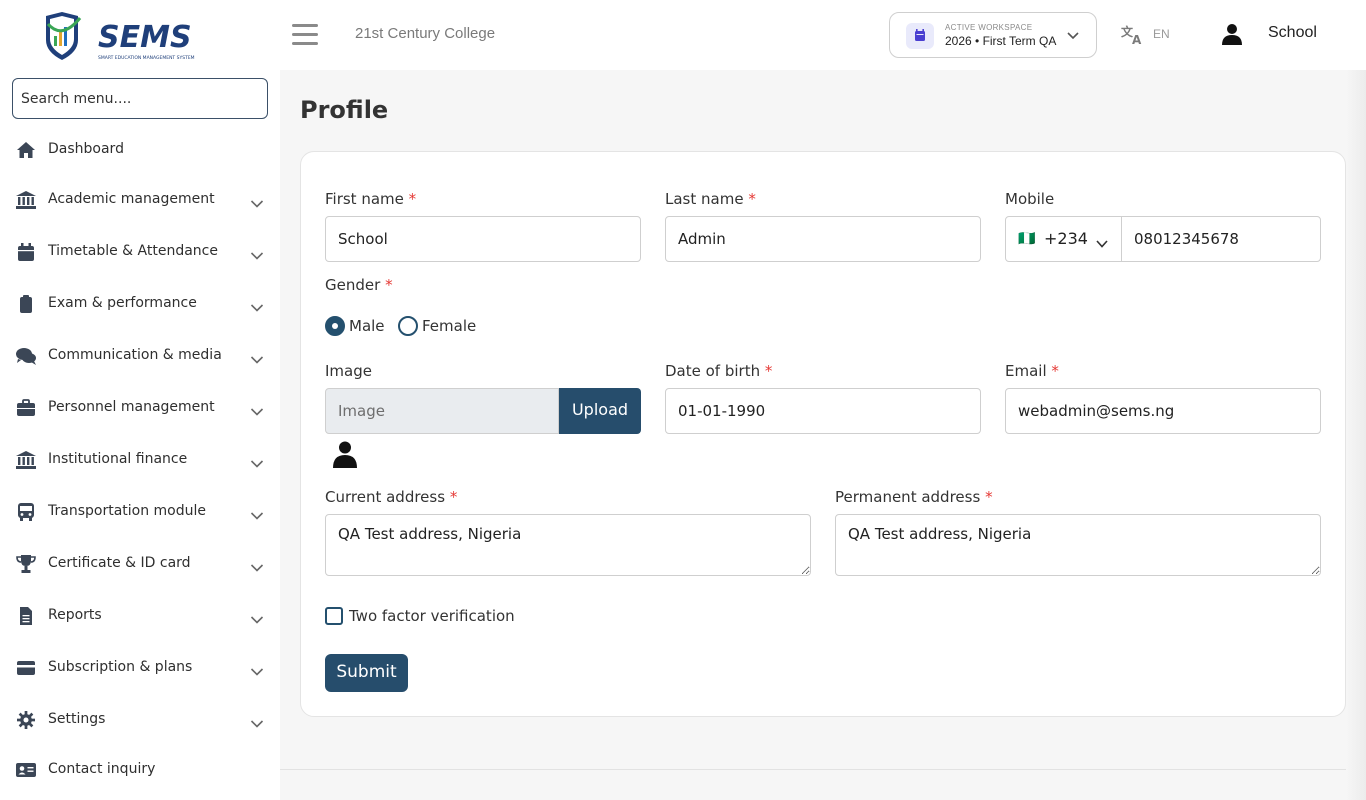 This screenshot has width=1366, height=800. What do you see at coordinates (118, 459) in the screenshot?
I see `sidebar-item-label: Institutional finance` at bounding box center [118, 459].